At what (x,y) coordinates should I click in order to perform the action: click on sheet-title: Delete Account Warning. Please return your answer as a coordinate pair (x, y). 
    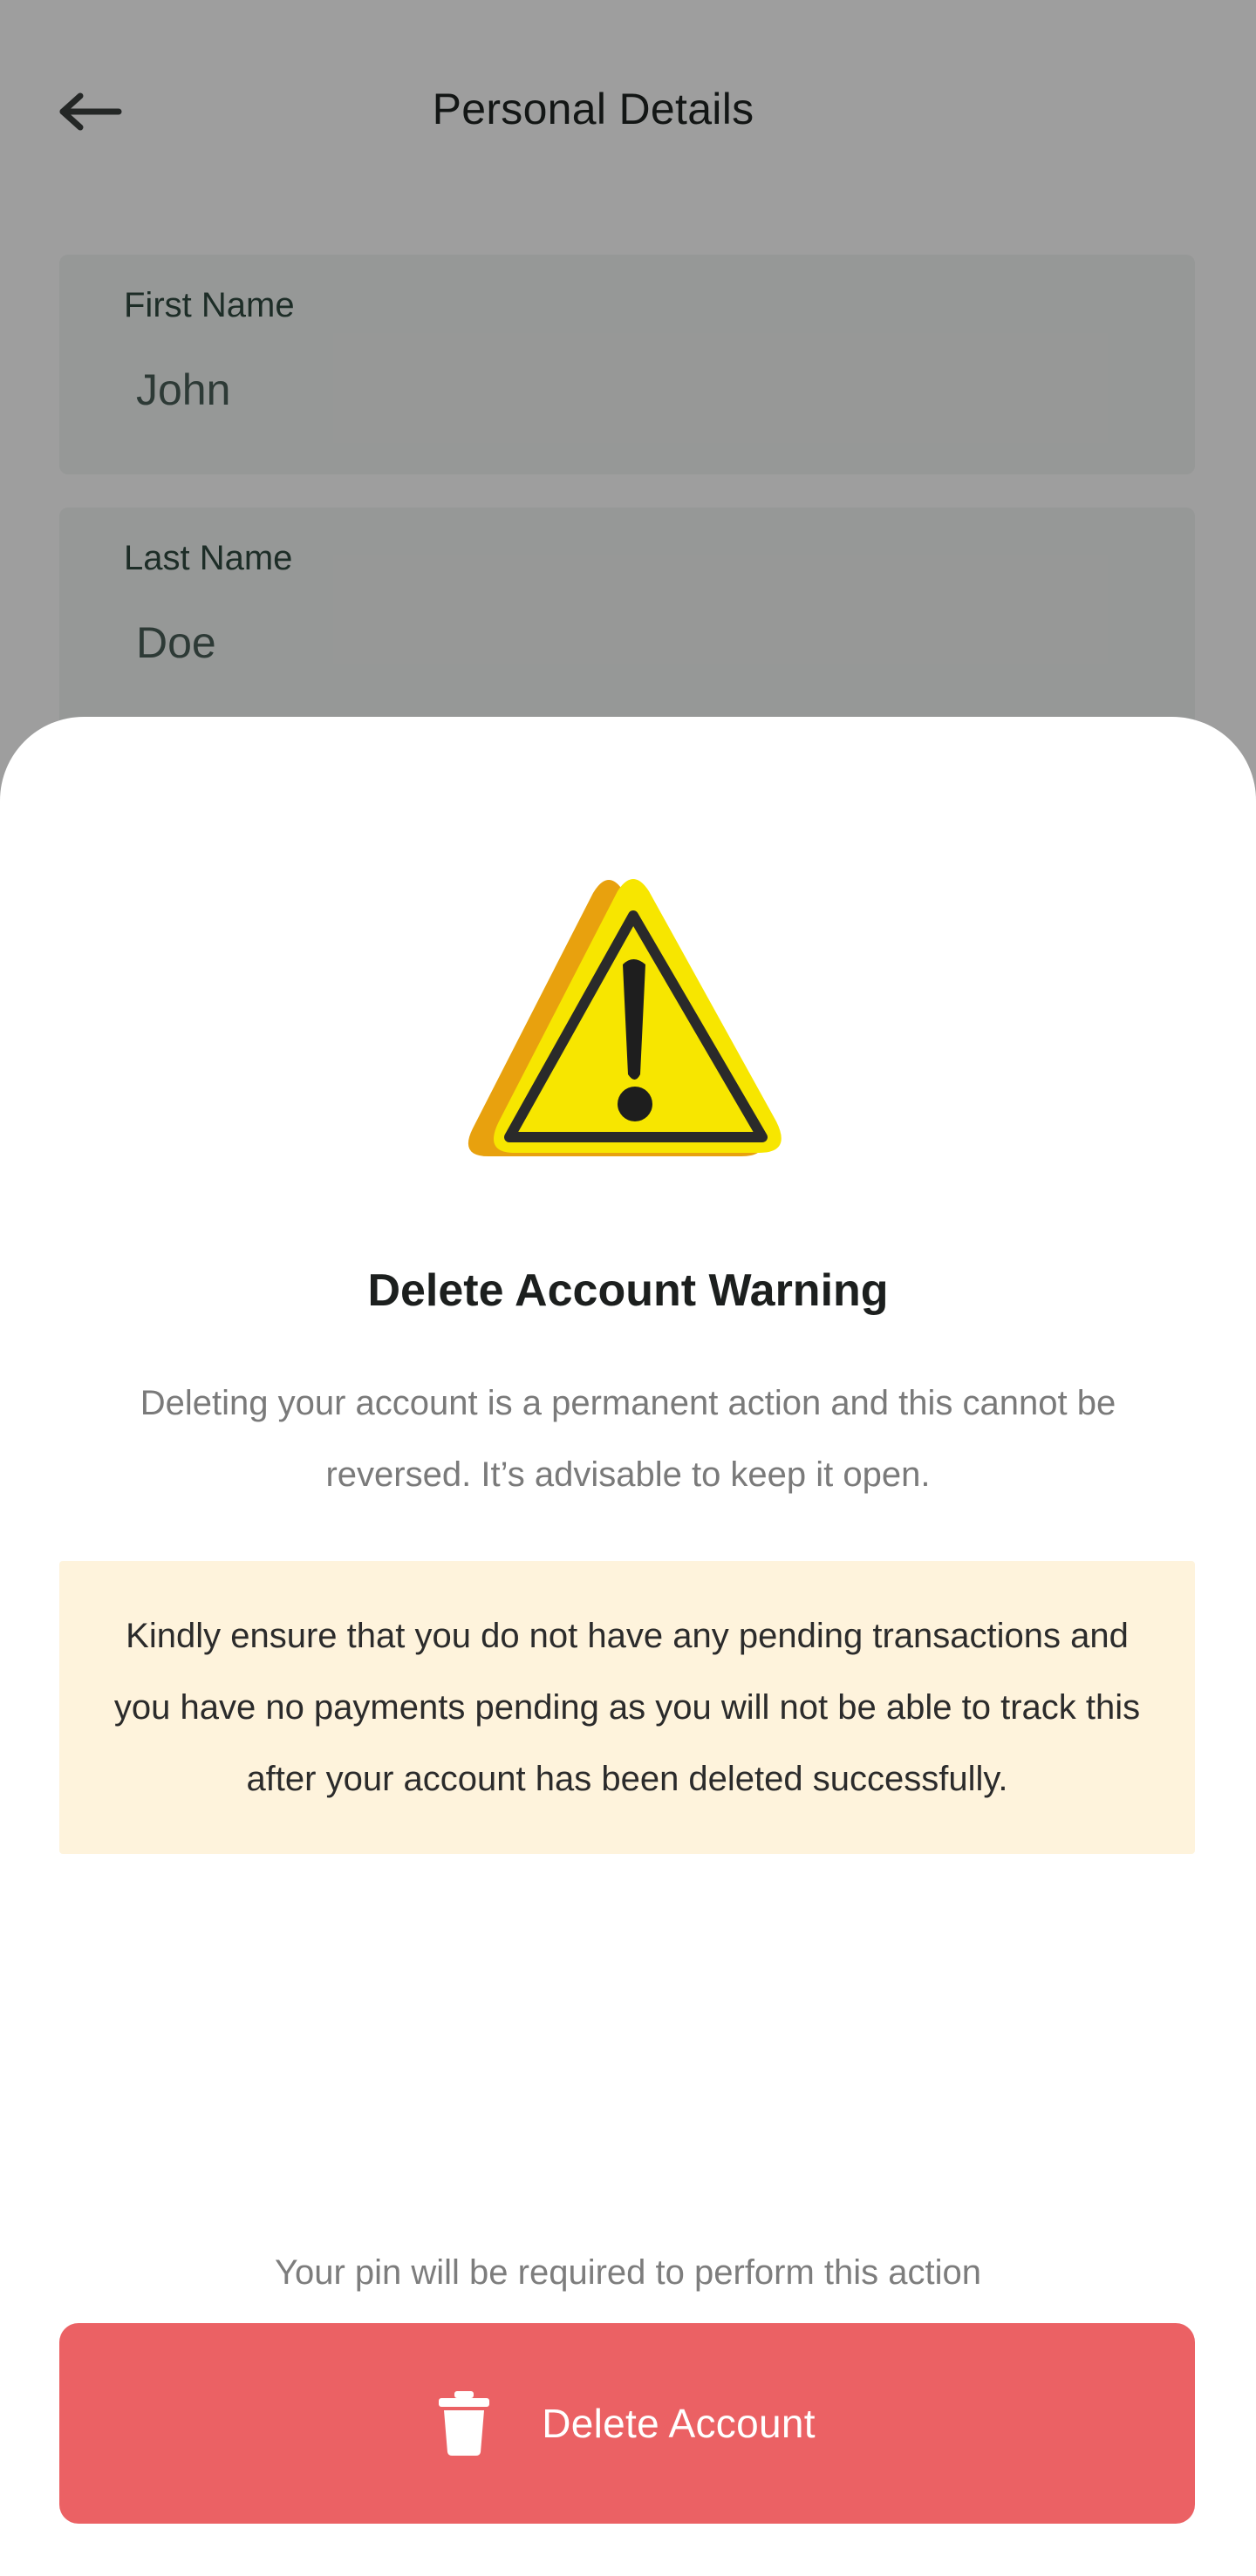
    Looking at the image, I should click on (628, 1290).